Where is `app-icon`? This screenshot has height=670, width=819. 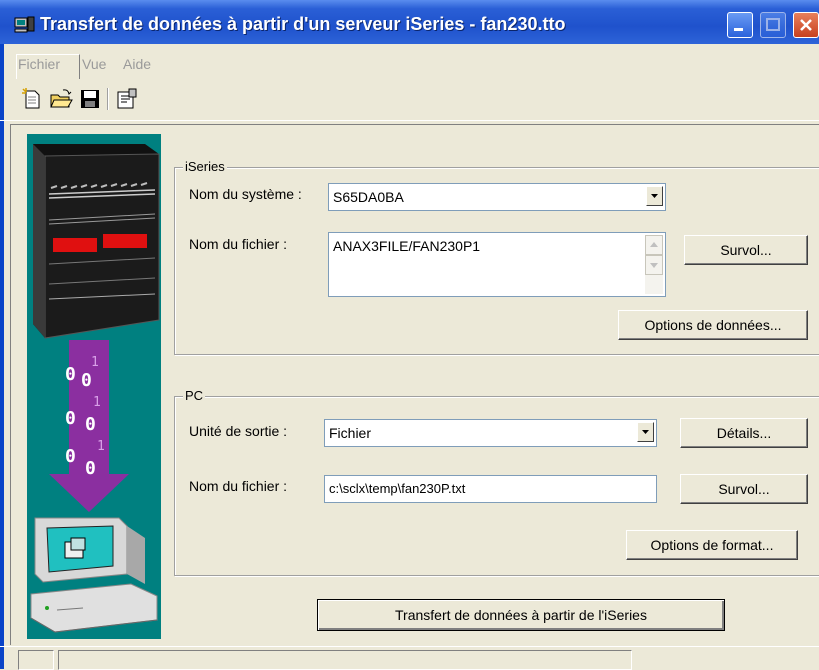 app-icon is located at coordinates (25, 25).